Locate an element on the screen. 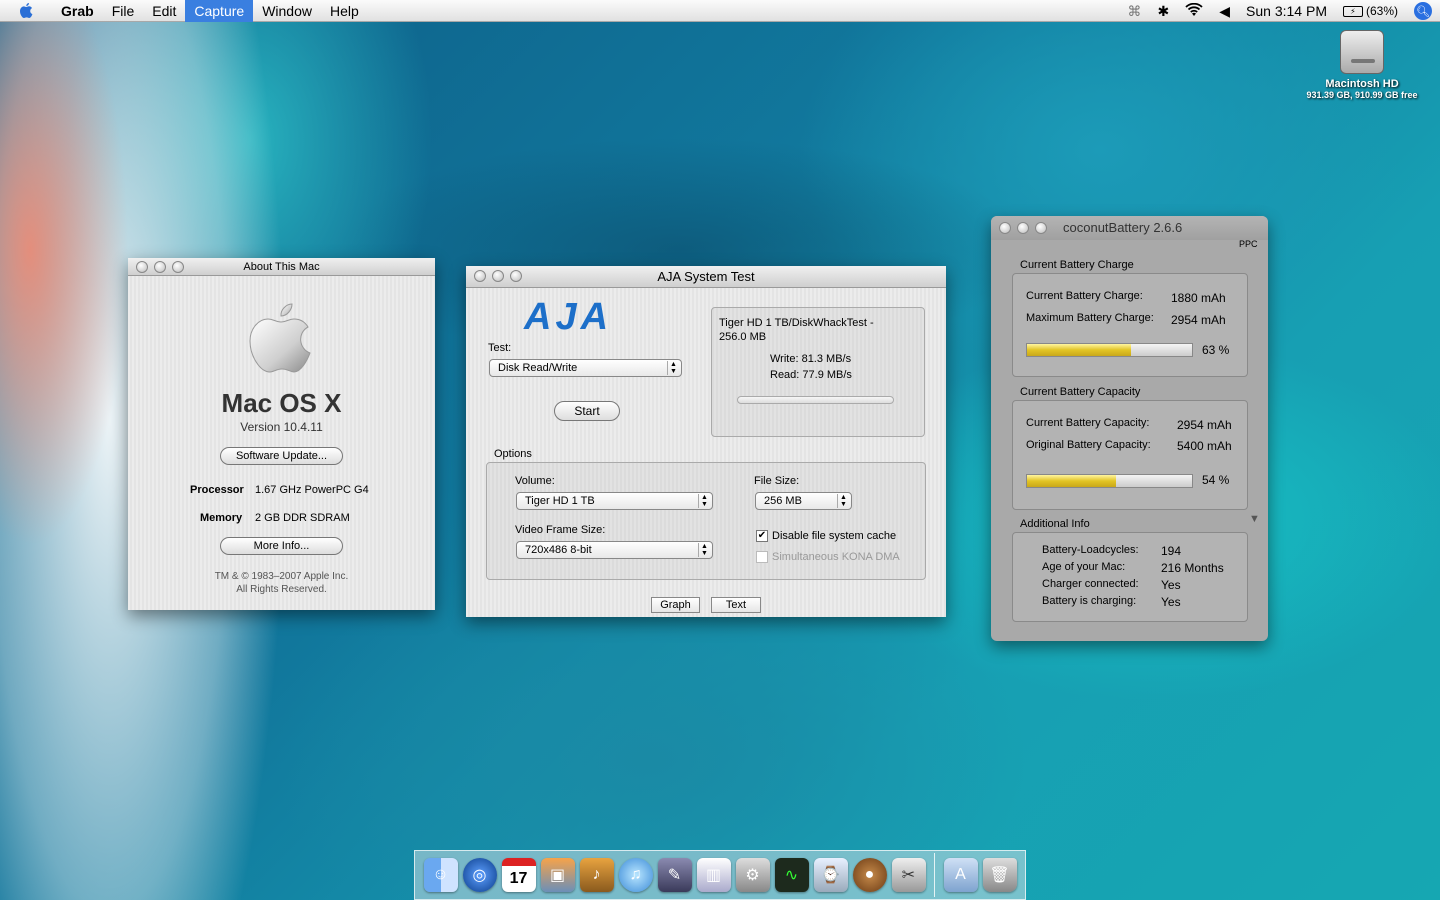 This screenshot has height=900, width=1440. dock: ☺ ◎ 17 ▣ ♪ ♫ ✎ ▥ ⚙ ∿ ⌚ ● ✂ A 🗑︎ is located at coordinates (720, 875).